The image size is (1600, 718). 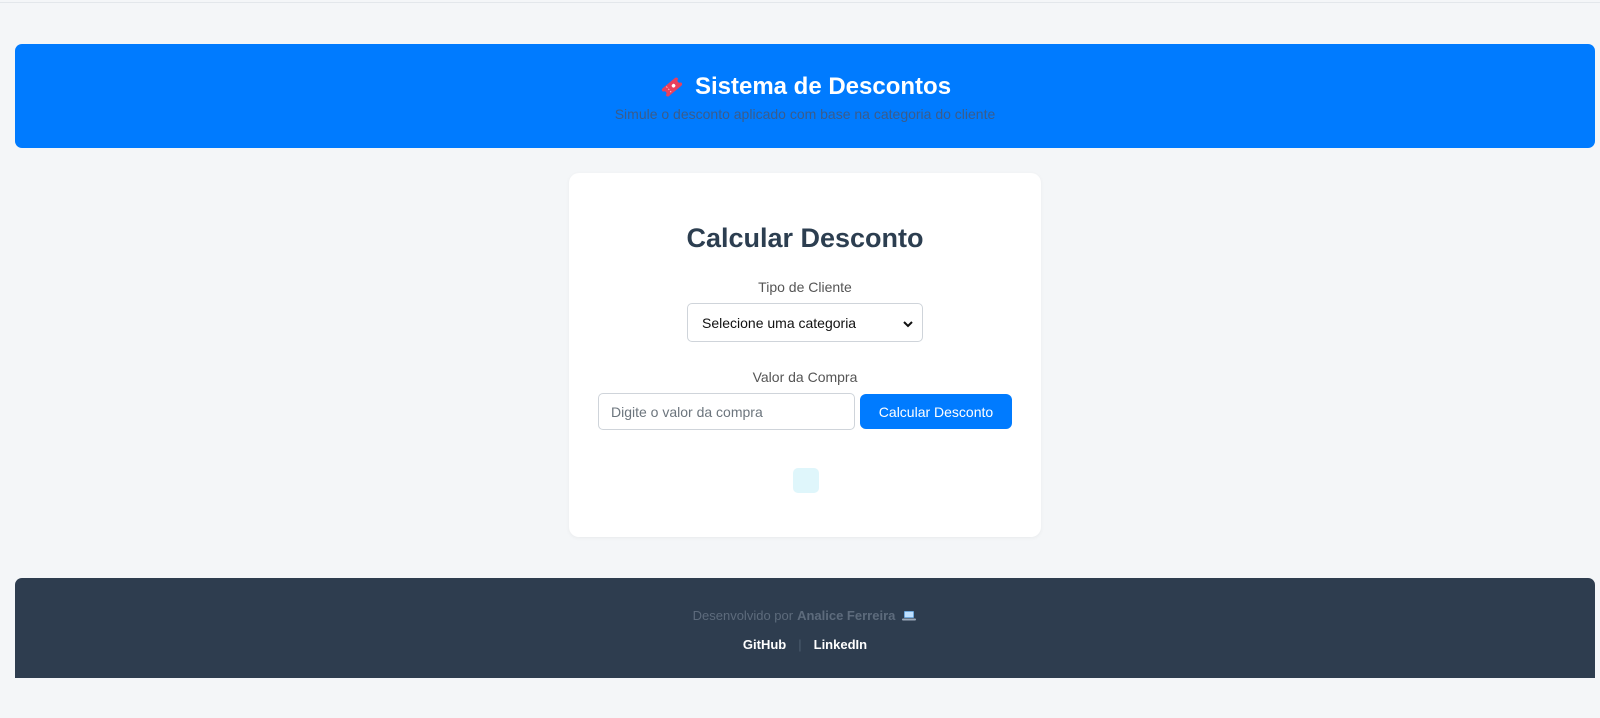 What do you see at coordinates (846, 615) in the screenshot?
I see `author-name: Analice Ferreira` at bounding box center [846, 615].